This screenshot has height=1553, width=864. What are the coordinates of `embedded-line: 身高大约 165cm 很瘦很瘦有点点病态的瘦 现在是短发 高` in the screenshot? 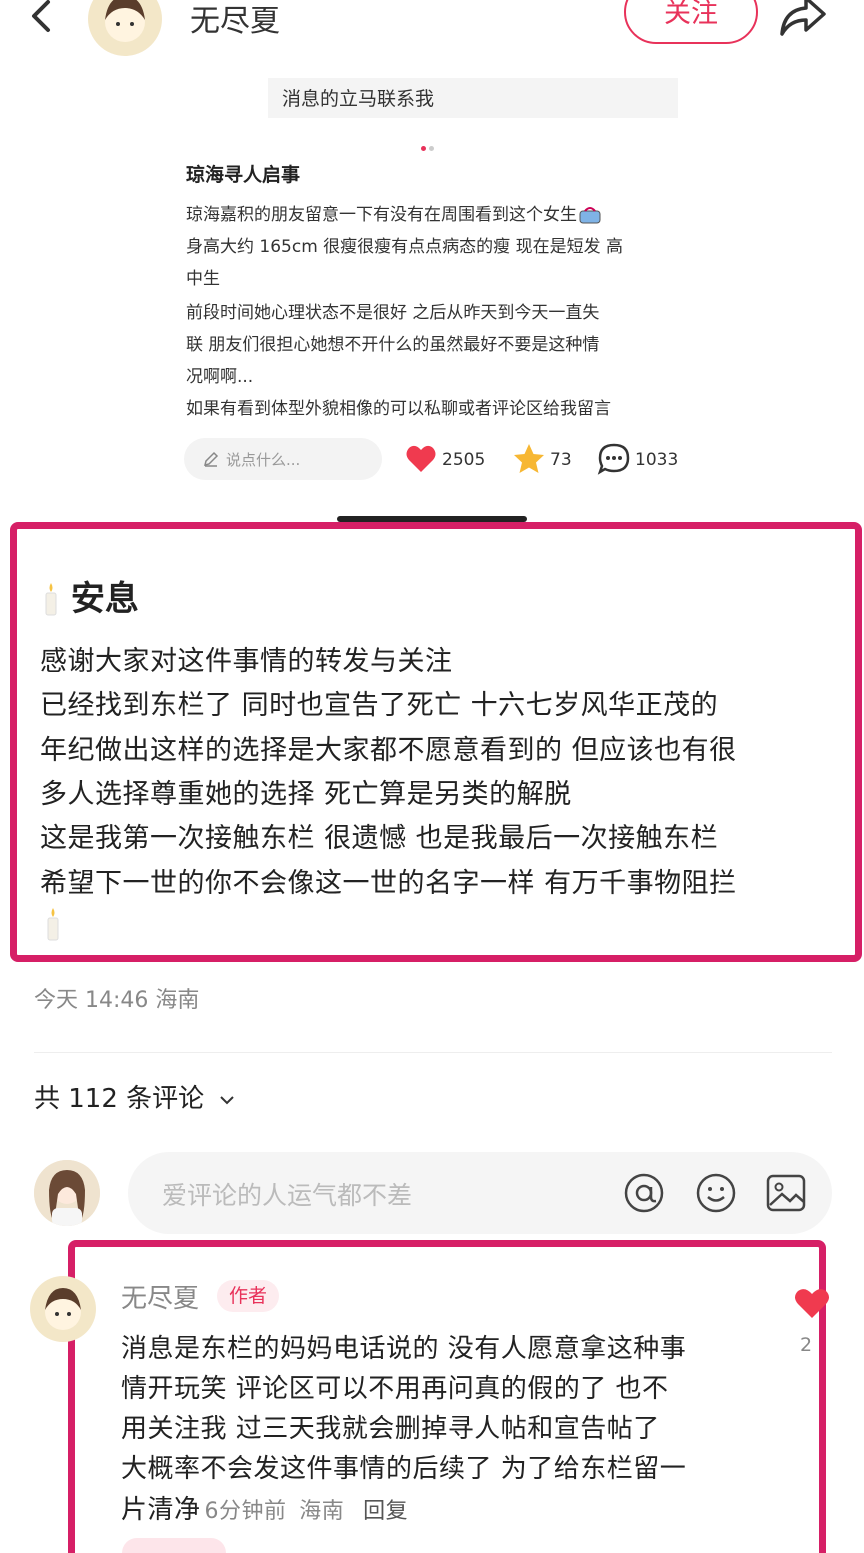 It's located at (404, 247).